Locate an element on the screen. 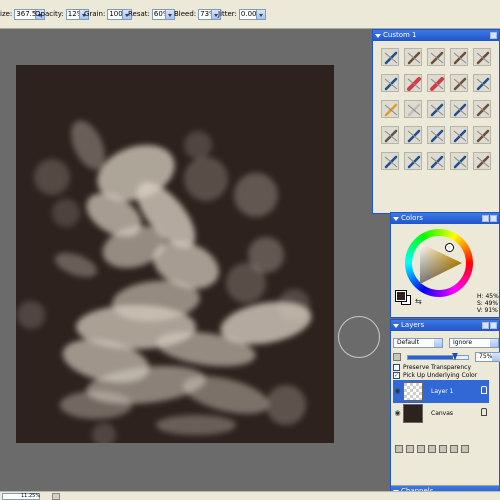 This screenshot has height=500, width=500. layer-name: Canvas is located at coordinates (442, 413).